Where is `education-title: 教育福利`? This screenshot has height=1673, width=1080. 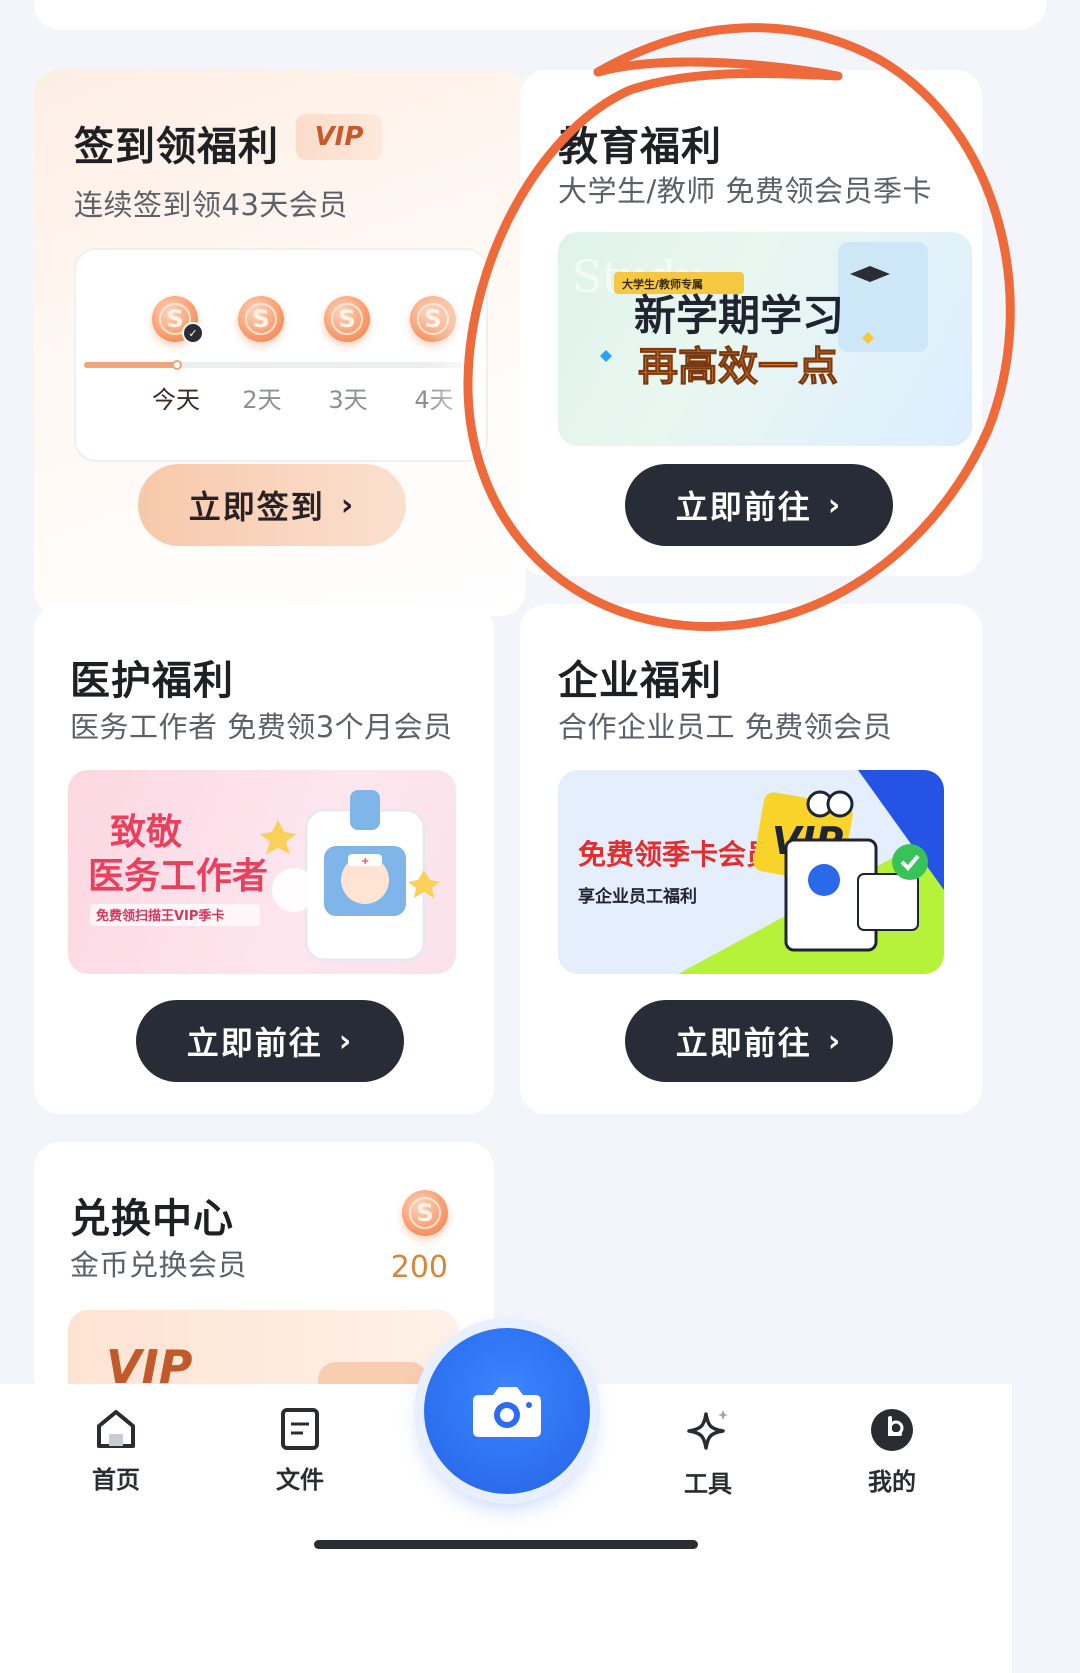
education-title: 教育福利 is located at coordinates (640, 147).